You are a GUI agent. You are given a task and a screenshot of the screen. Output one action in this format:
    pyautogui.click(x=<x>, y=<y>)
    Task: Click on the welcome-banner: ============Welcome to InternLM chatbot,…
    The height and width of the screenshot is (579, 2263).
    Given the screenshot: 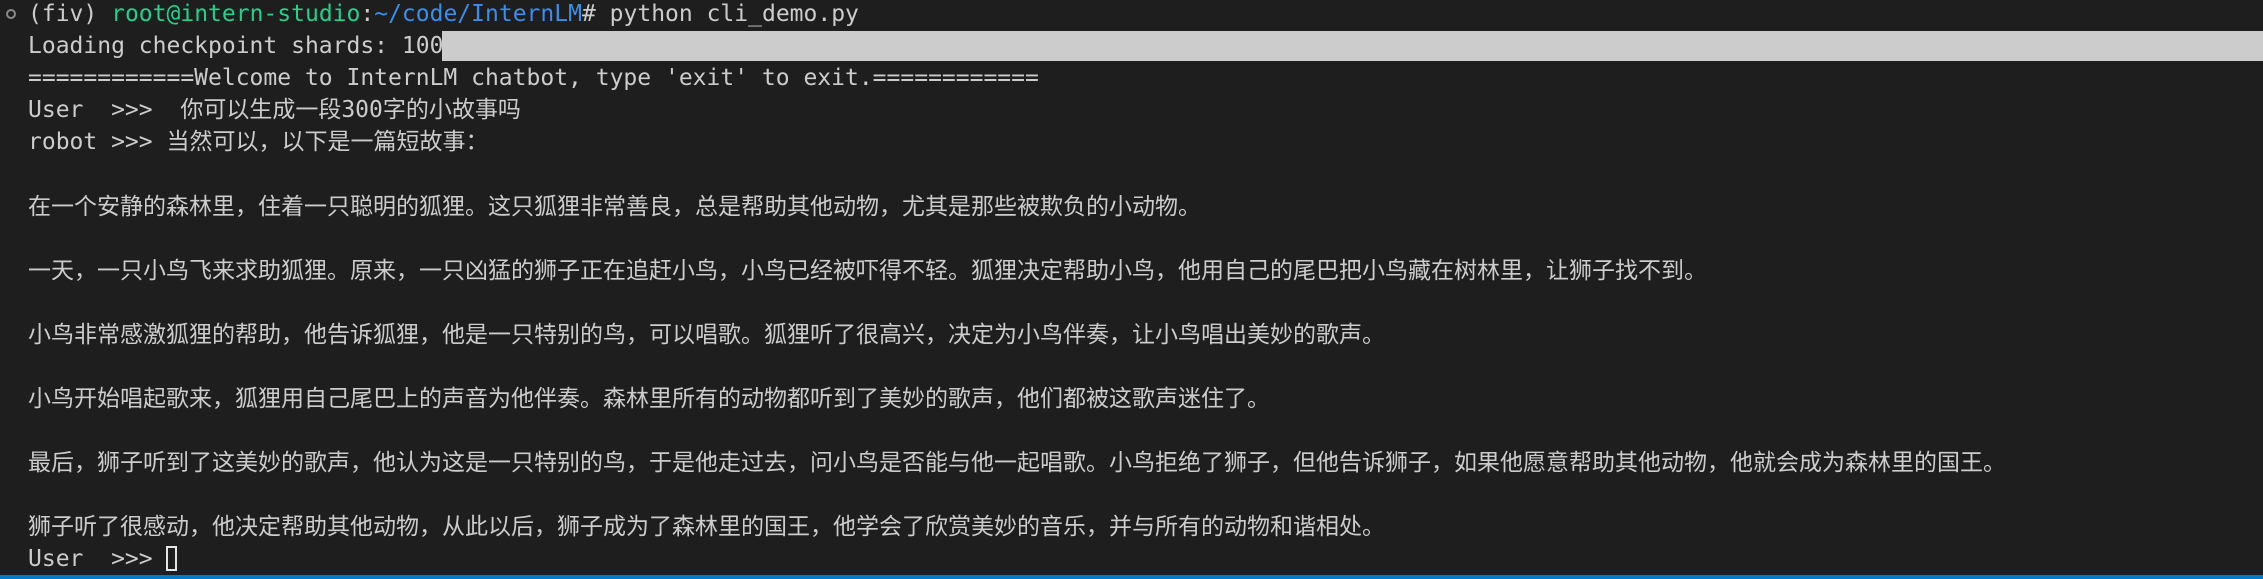 What is the action you would take?
    pyautogui.click(x=533, y=78)
    